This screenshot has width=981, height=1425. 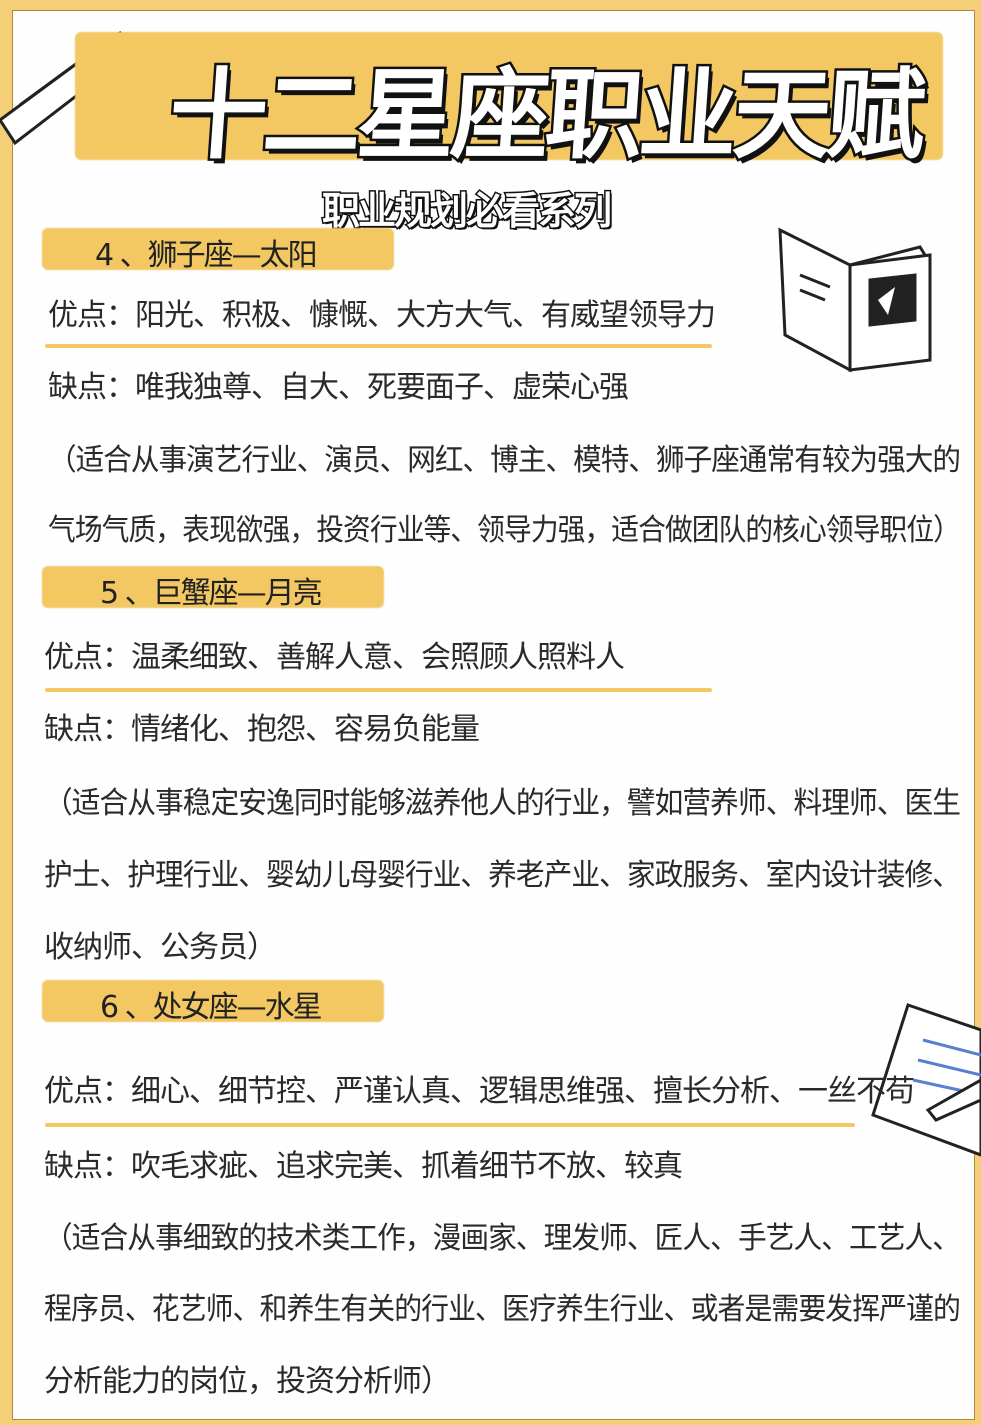 I want to click on leo-cons: 缺点：唯我独尊、自大、死要面子、虚荣心强, so click(x=338, y=387).